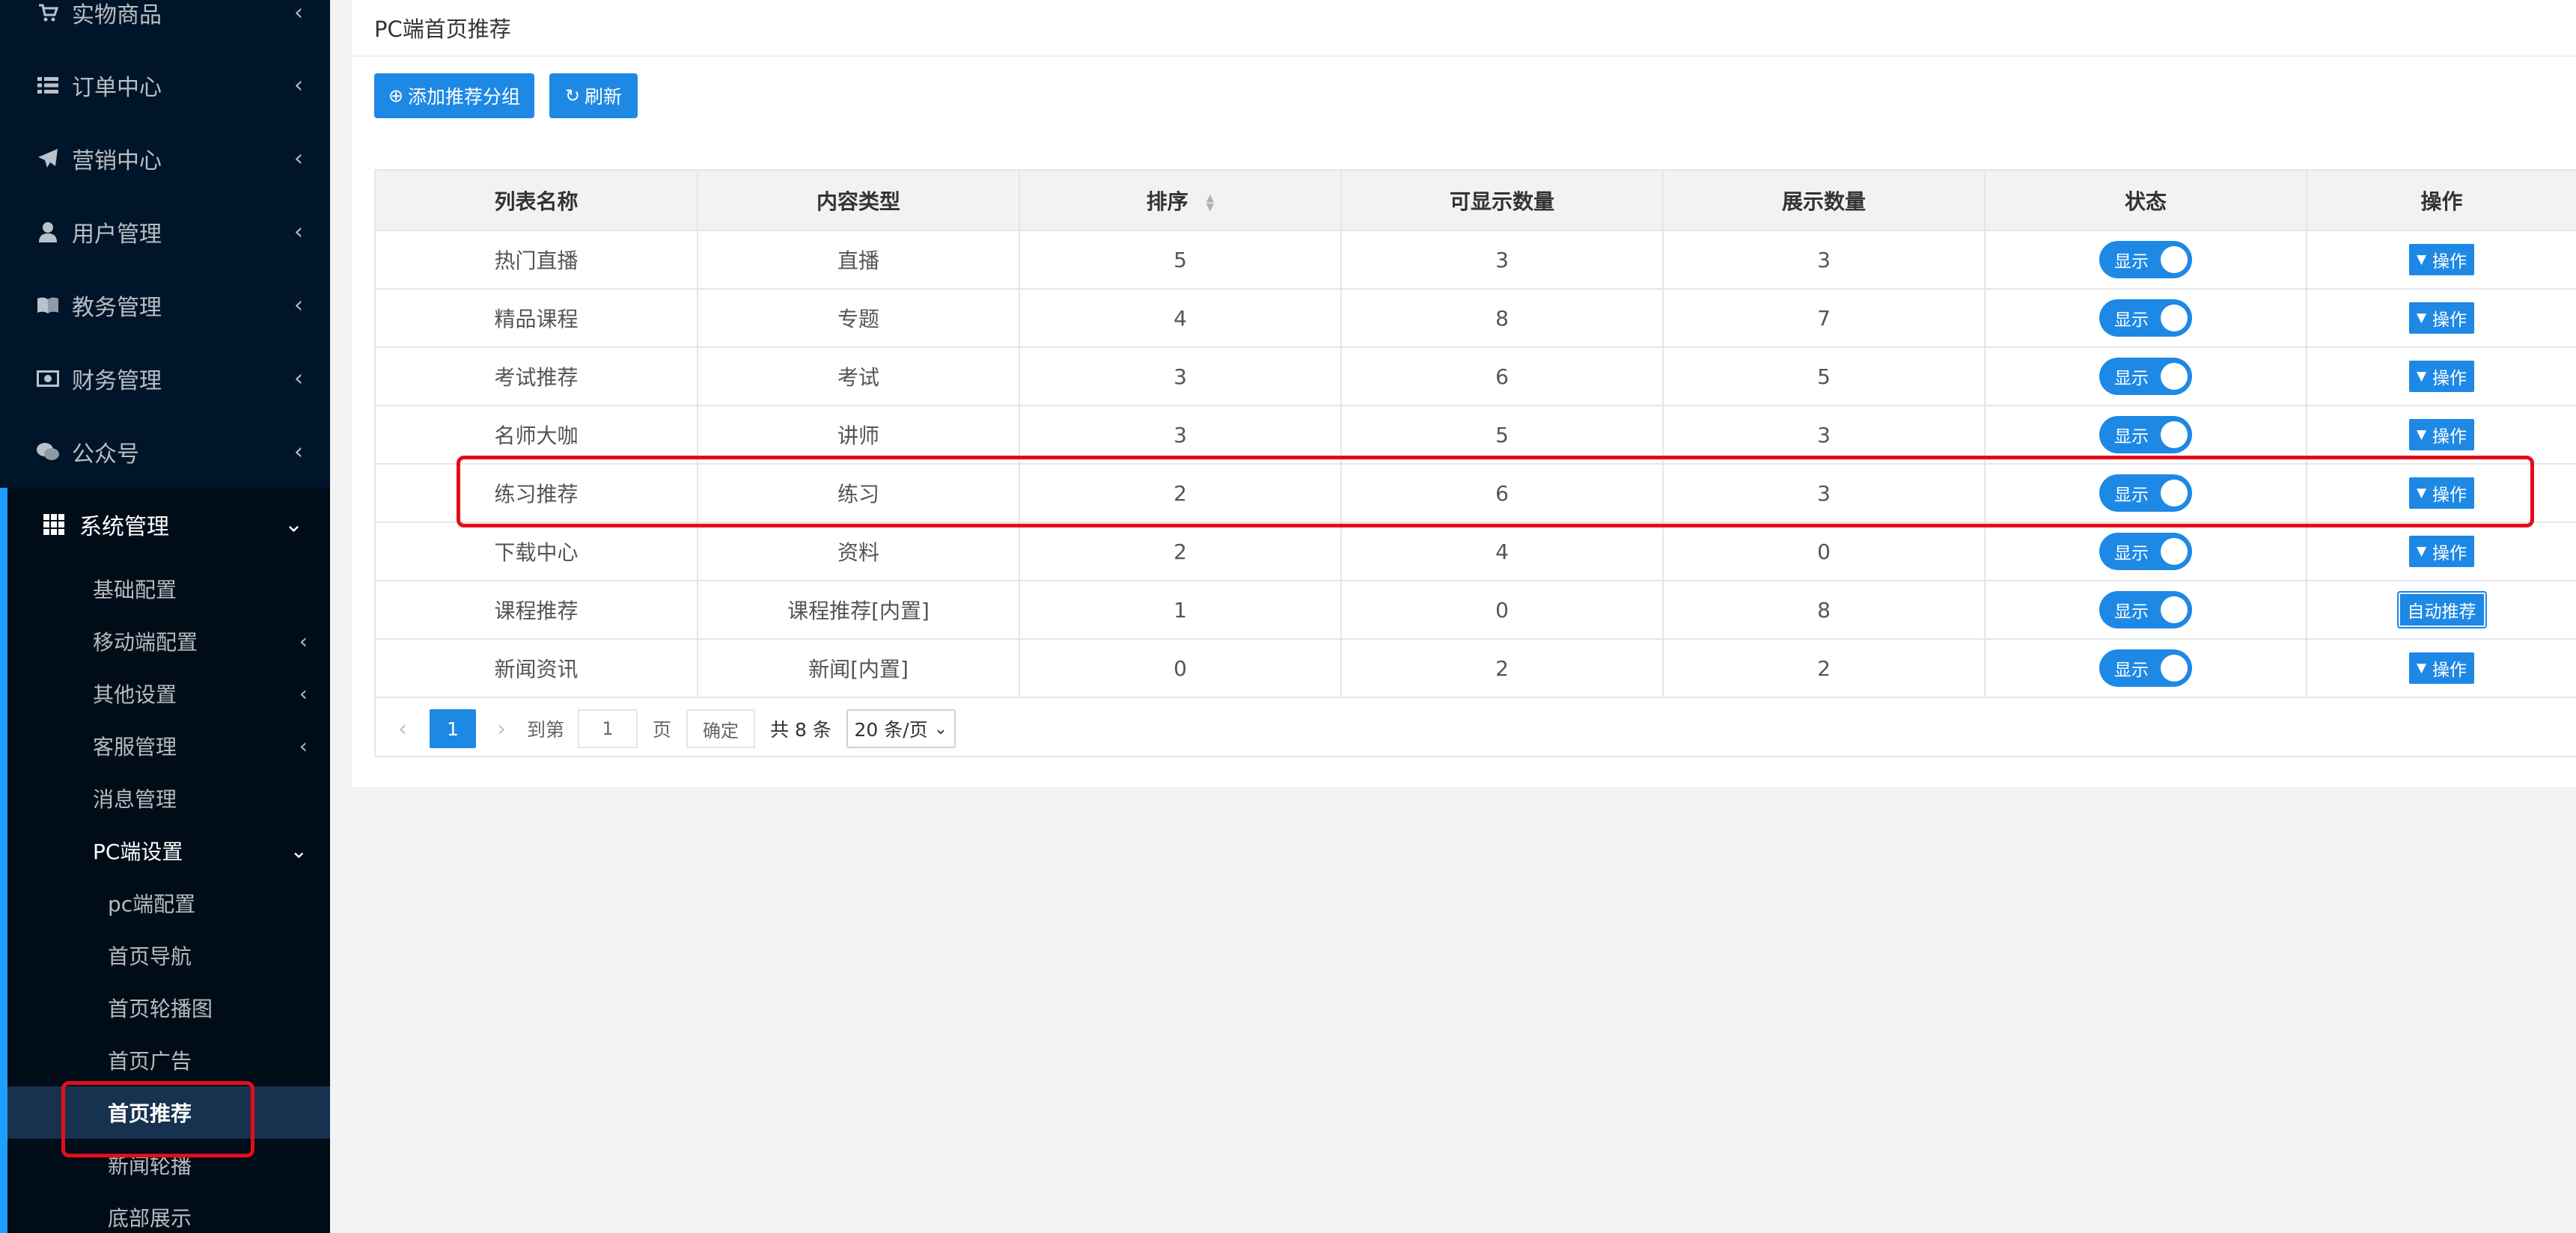 This screenshot has width=2576, height=1233. What do you see at coordinates (901, 728) in the screenshot?
I see `page-size-select: 20 条/页 ⌄` at bounding box center [901, 728].